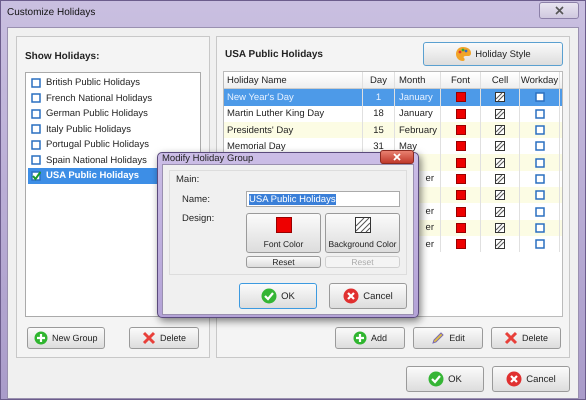  Describe the element at coordinates (362, 233) in the screenshot. I see `background-color-button: Background Color` at that location.